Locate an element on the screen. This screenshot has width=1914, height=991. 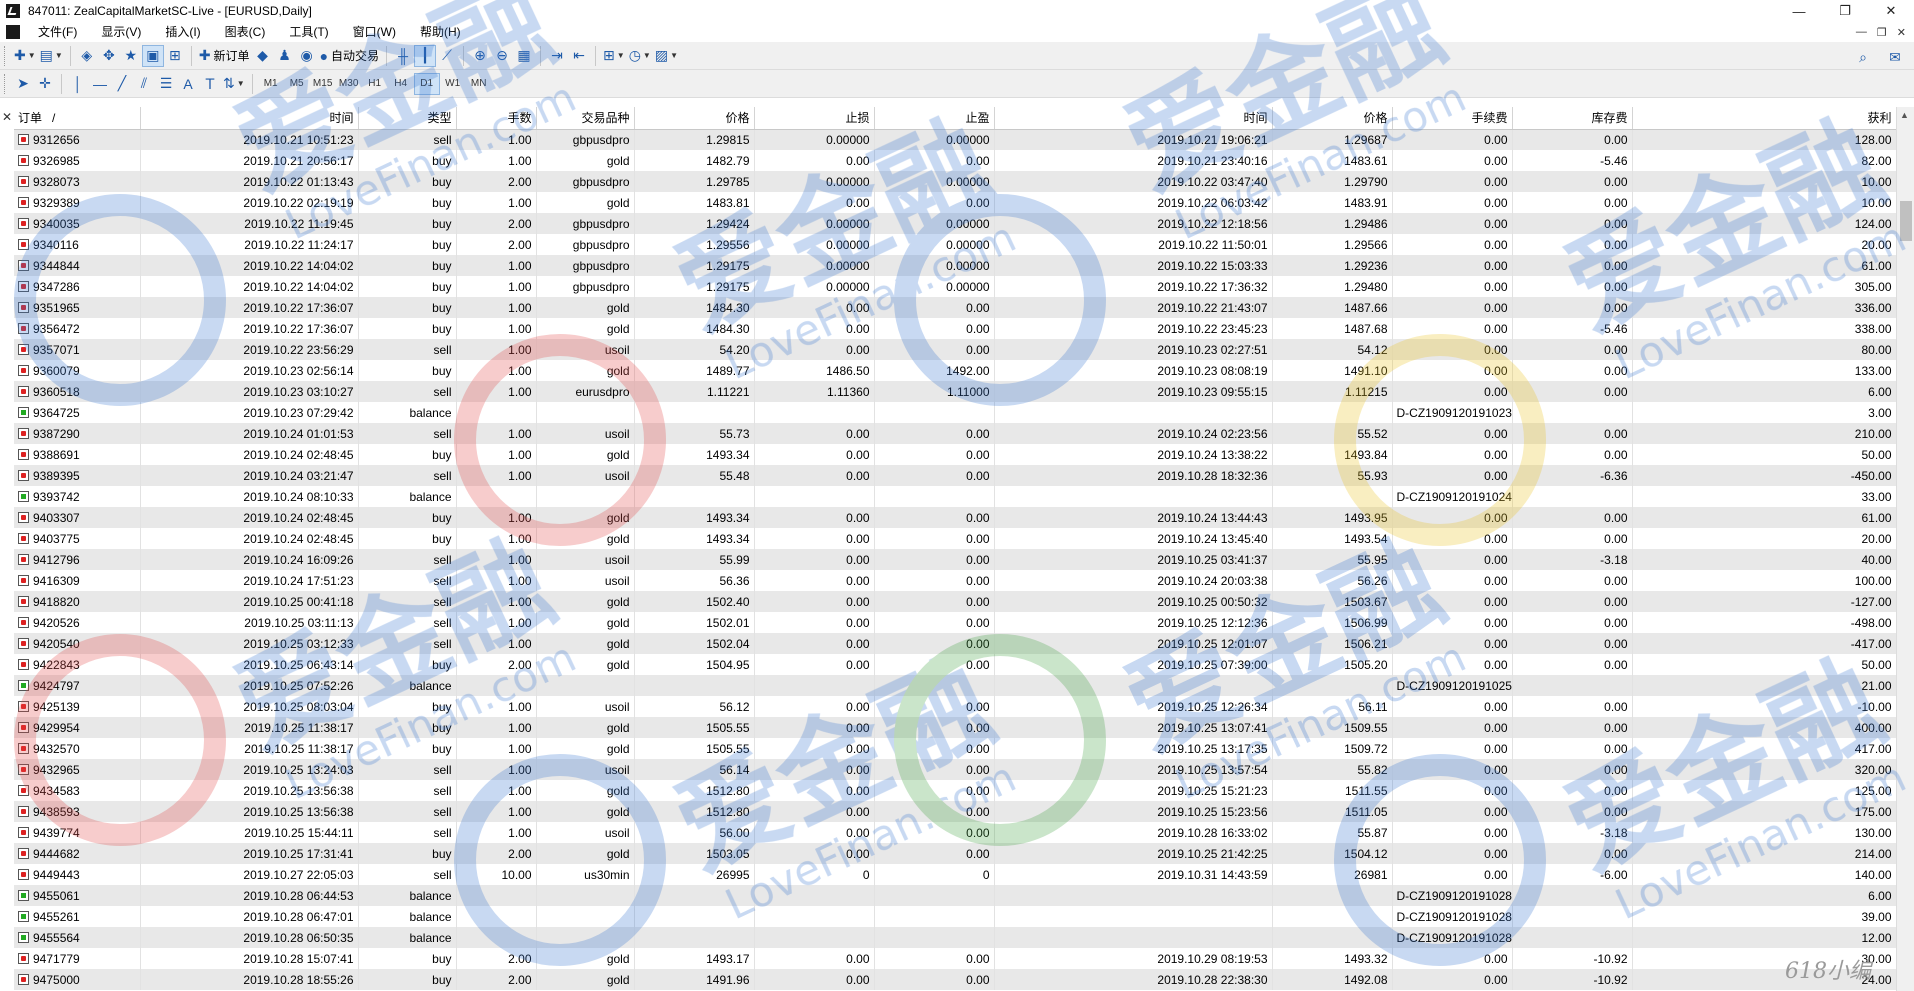
line-chart-icon: ⟋ is located at coordinates (447, 56).